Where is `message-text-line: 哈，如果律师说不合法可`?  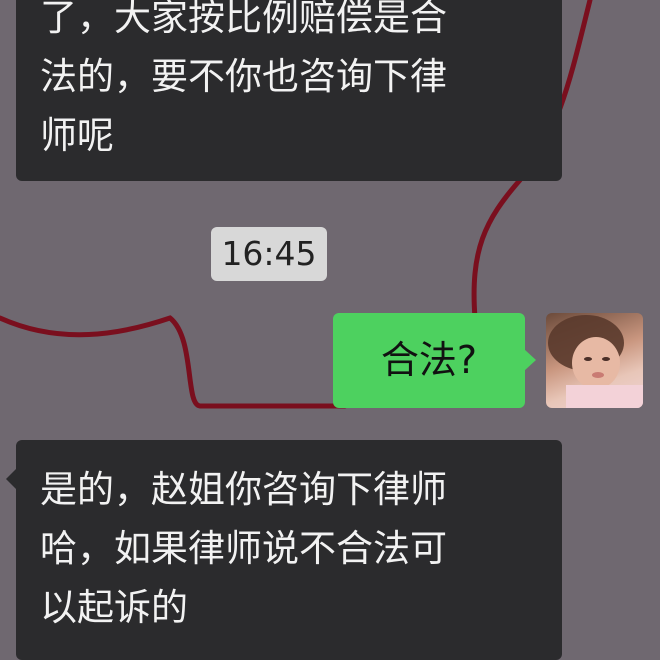
message-text-line: 哈，如果律师说不合法可 is located at coordinates (243, 548).